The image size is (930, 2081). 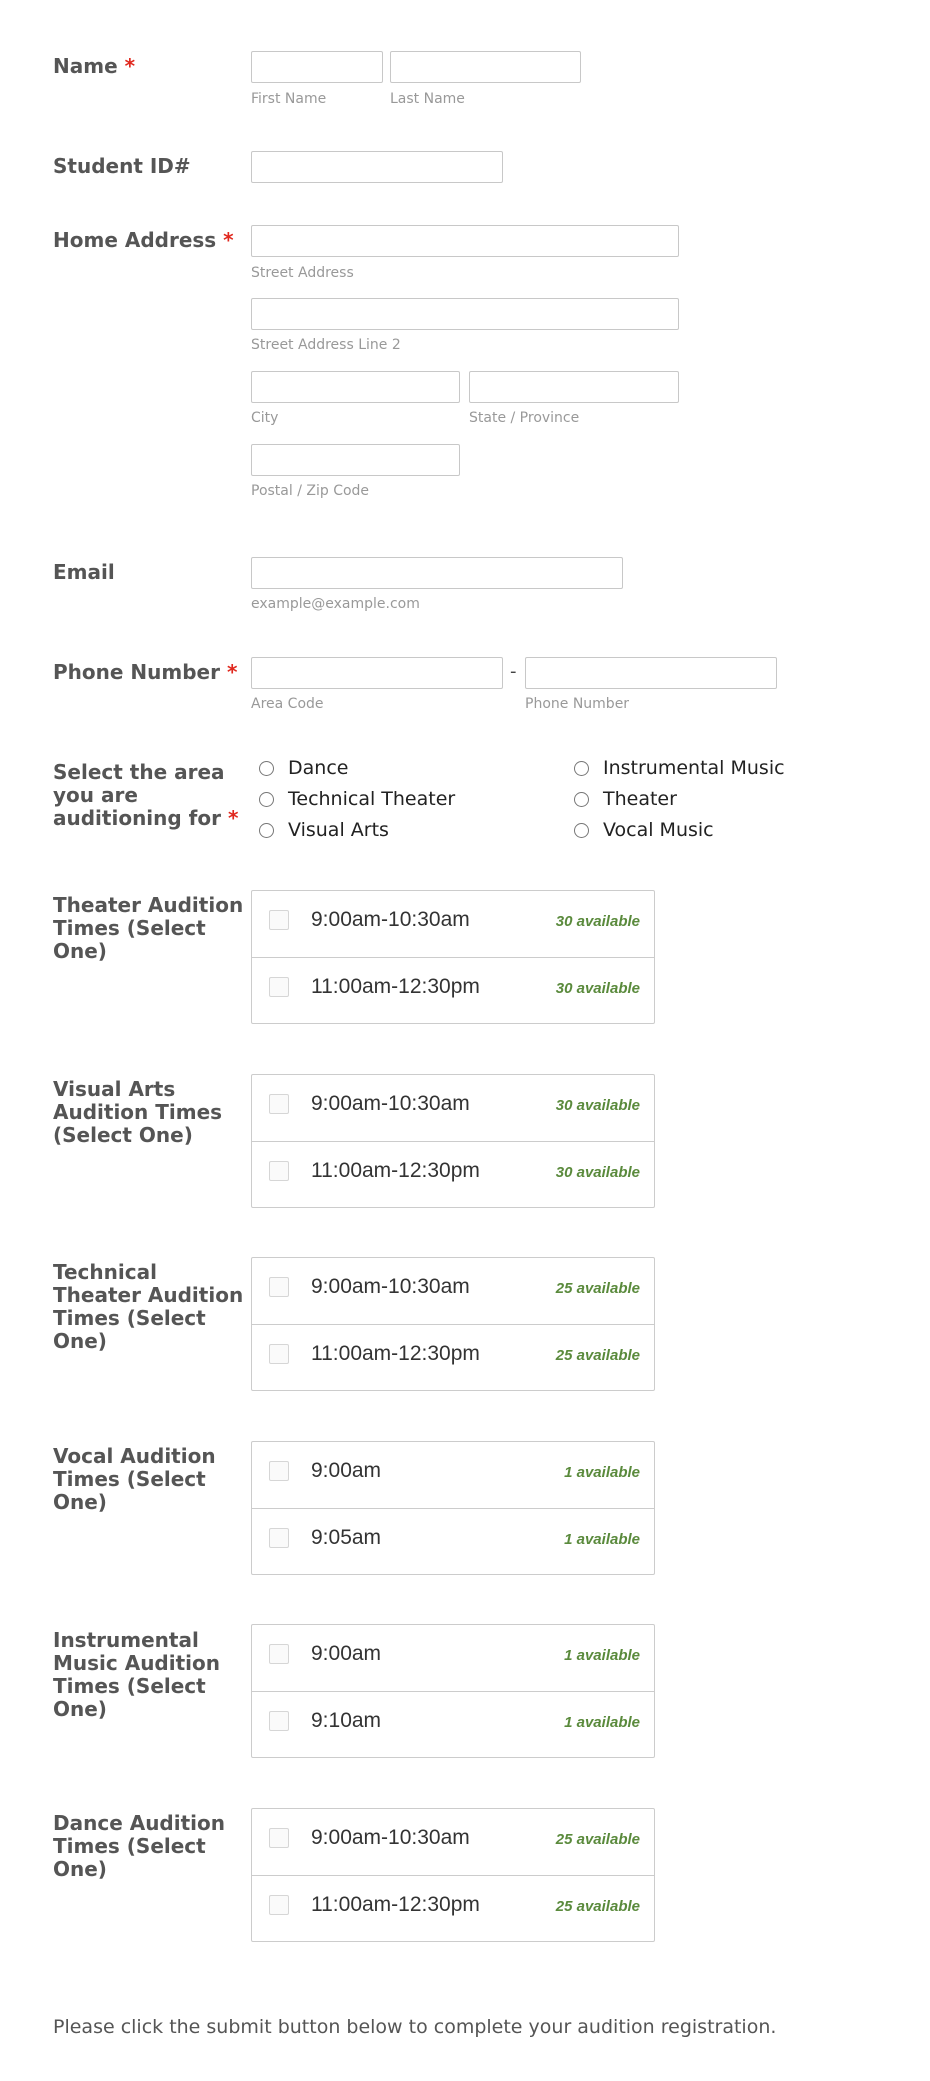 I want to click on street-address-input, so click(x=465, y=241).